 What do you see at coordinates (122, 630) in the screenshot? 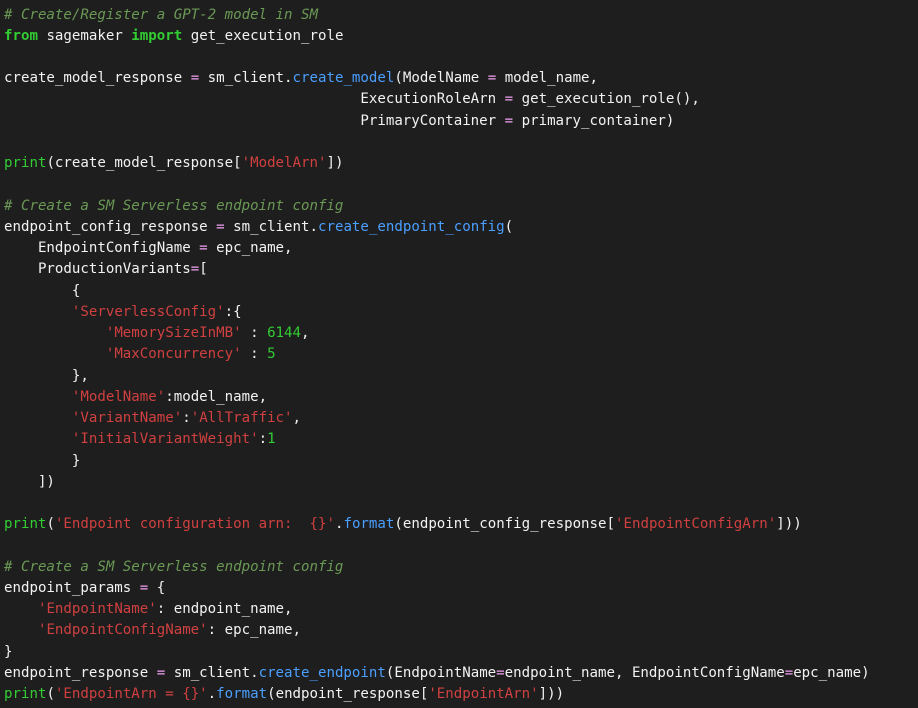
I see `code-string: 'EndpointConfigName'` at bounding box center [122, 630].